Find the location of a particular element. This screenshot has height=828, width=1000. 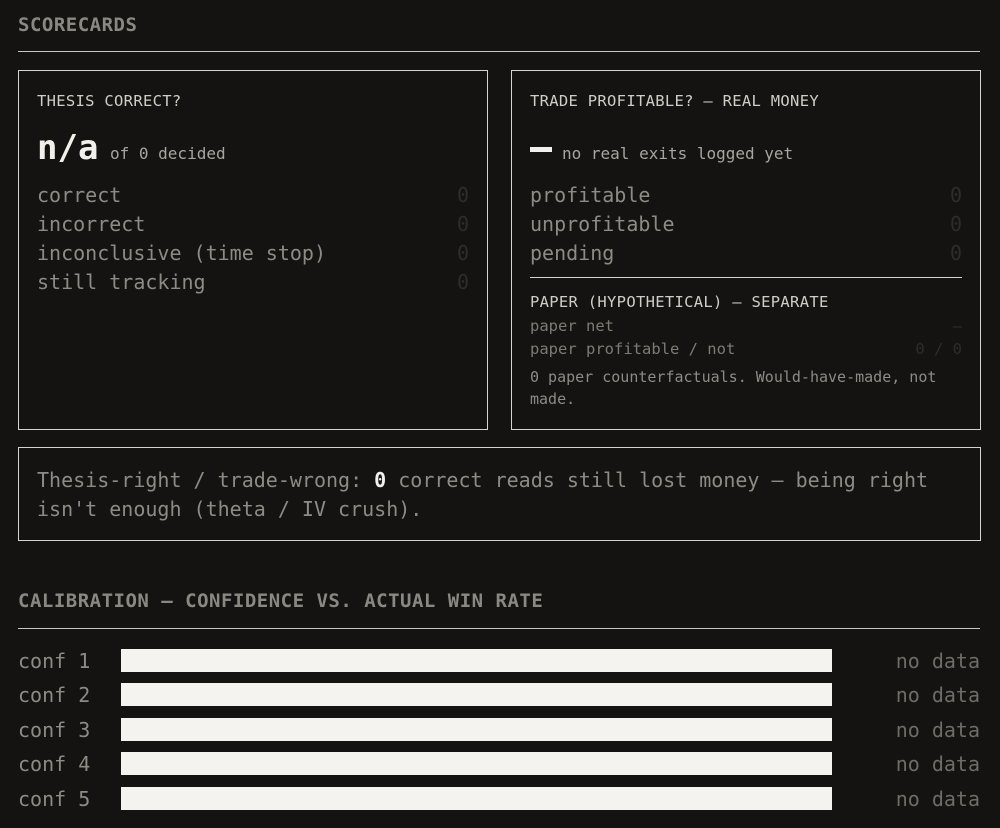

thesis-row-value-incorrect: 0 is located at coordinates (462, 224).